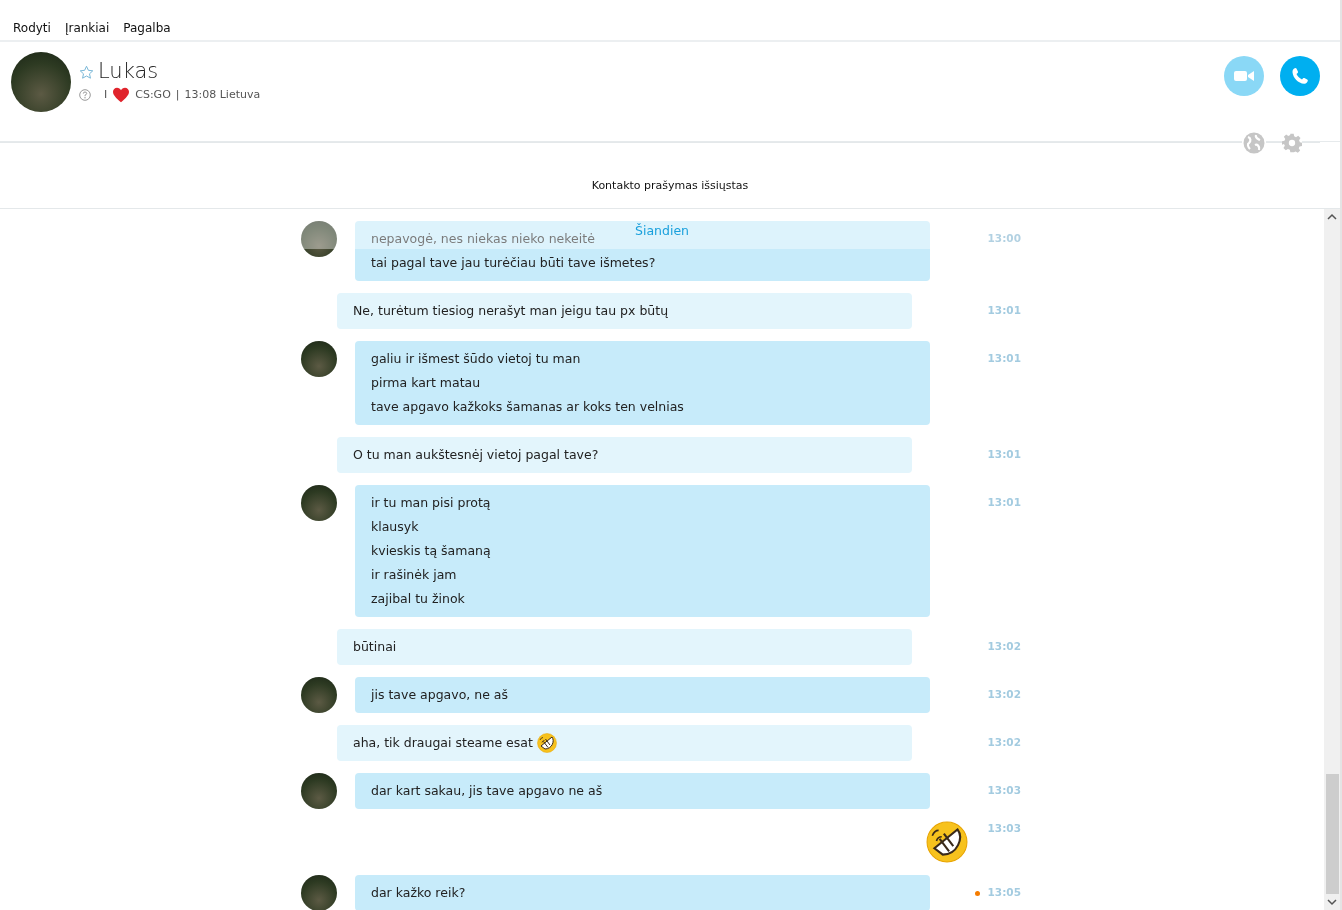 Image resolution: width=1342 pixels, height=910 pixels. Describe the element at coordinates (527, 407) in the screenshot. I see `message-text: tave apgavo kažkoks šamanas ar koks ten velnias` at that location.